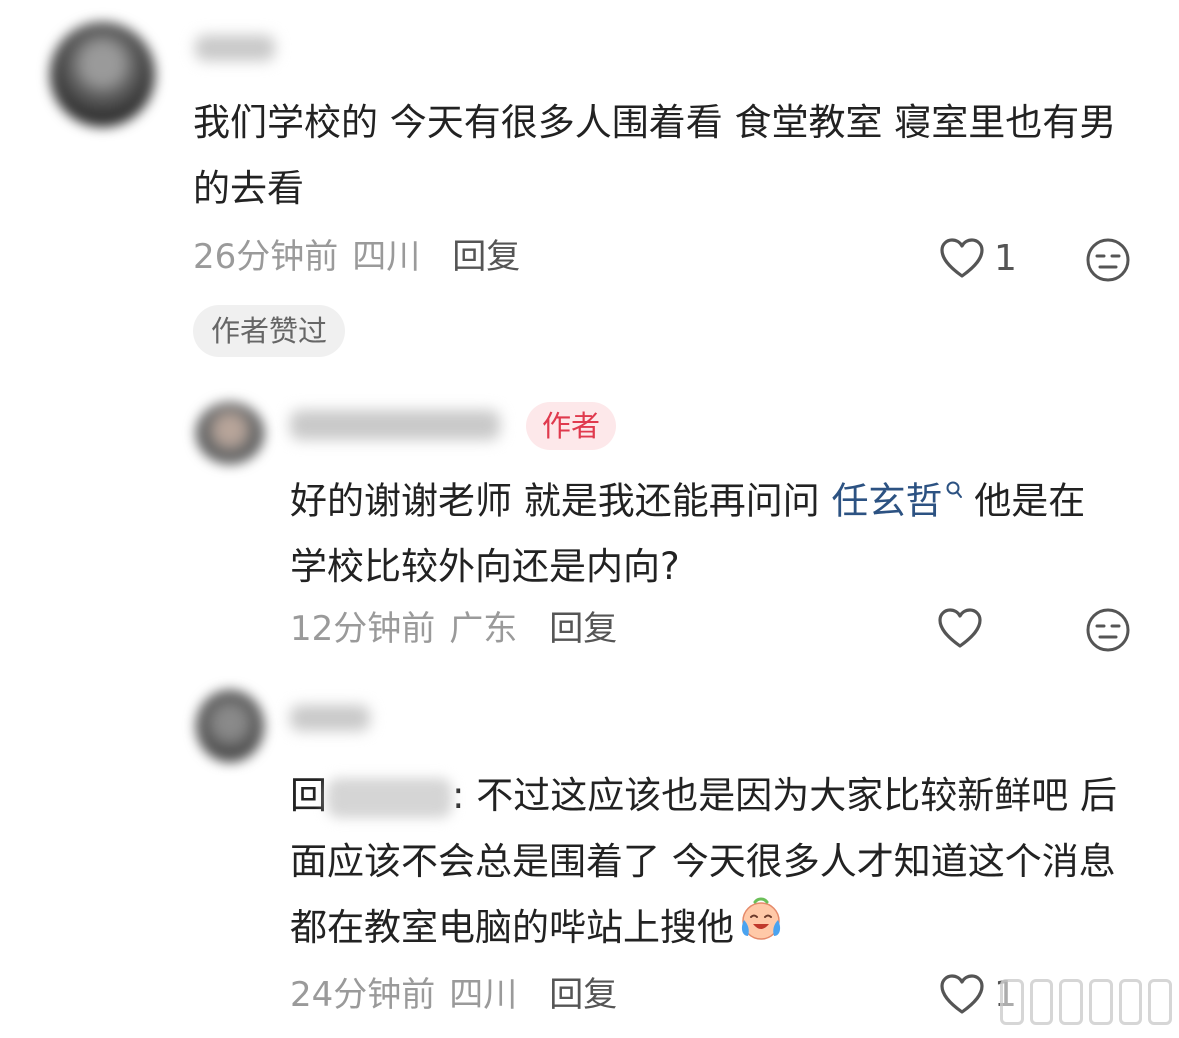  I want to click on comment-time: 24分钟前, so click(363, 995).